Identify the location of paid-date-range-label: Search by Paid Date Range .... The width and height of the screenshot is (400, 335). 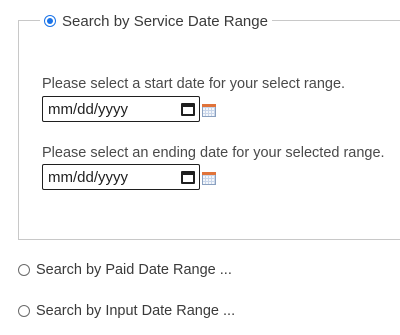
(134, 270).